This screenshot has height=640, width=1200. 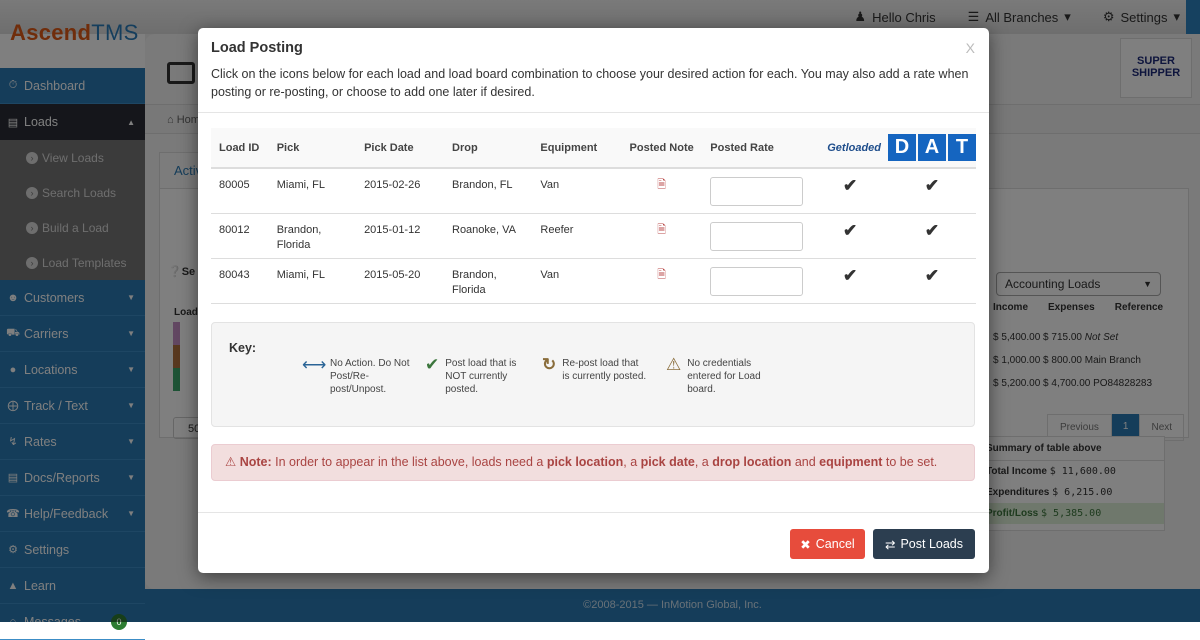 What do you see at coordinates (757, 148) in the screenshot?
I see `col-posted-rate: Posted Rate` at bounding box center [757, 148].